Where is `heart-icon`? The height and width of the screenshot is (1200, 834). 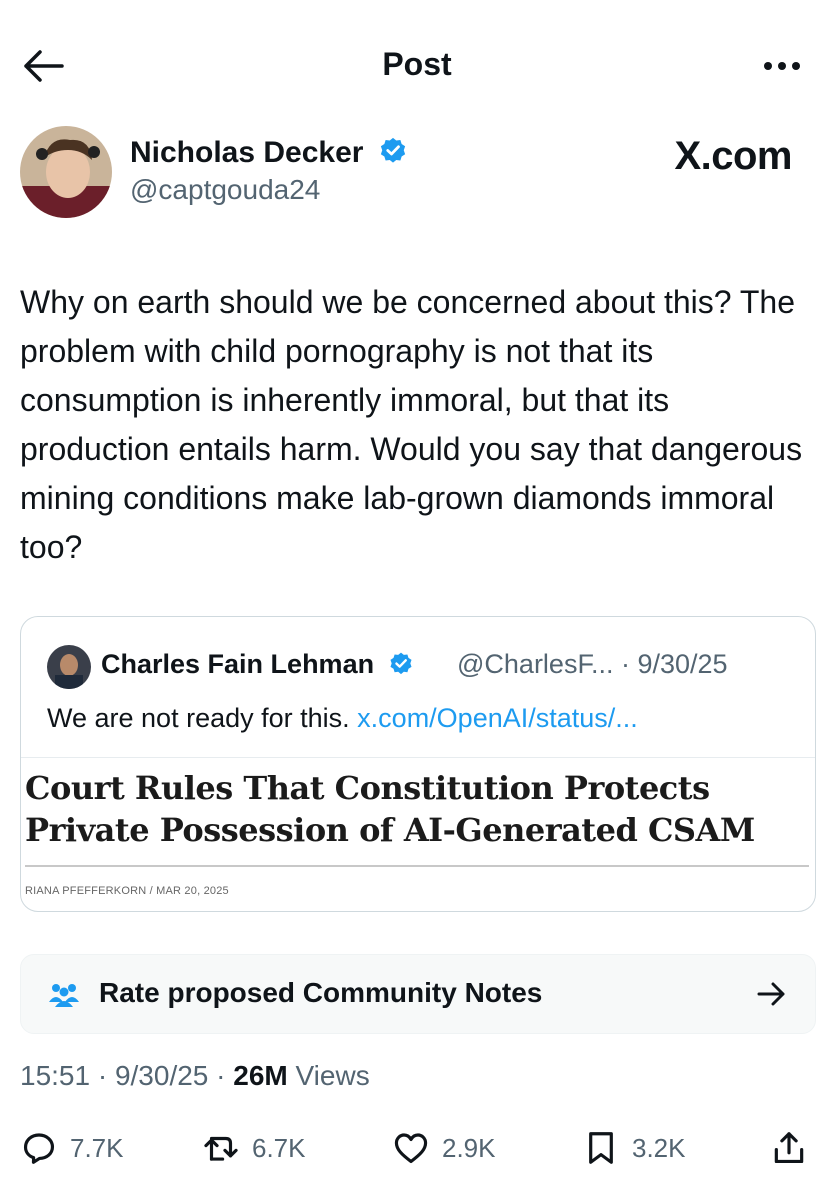
heart-icon is located at coordinates (411, 1148).